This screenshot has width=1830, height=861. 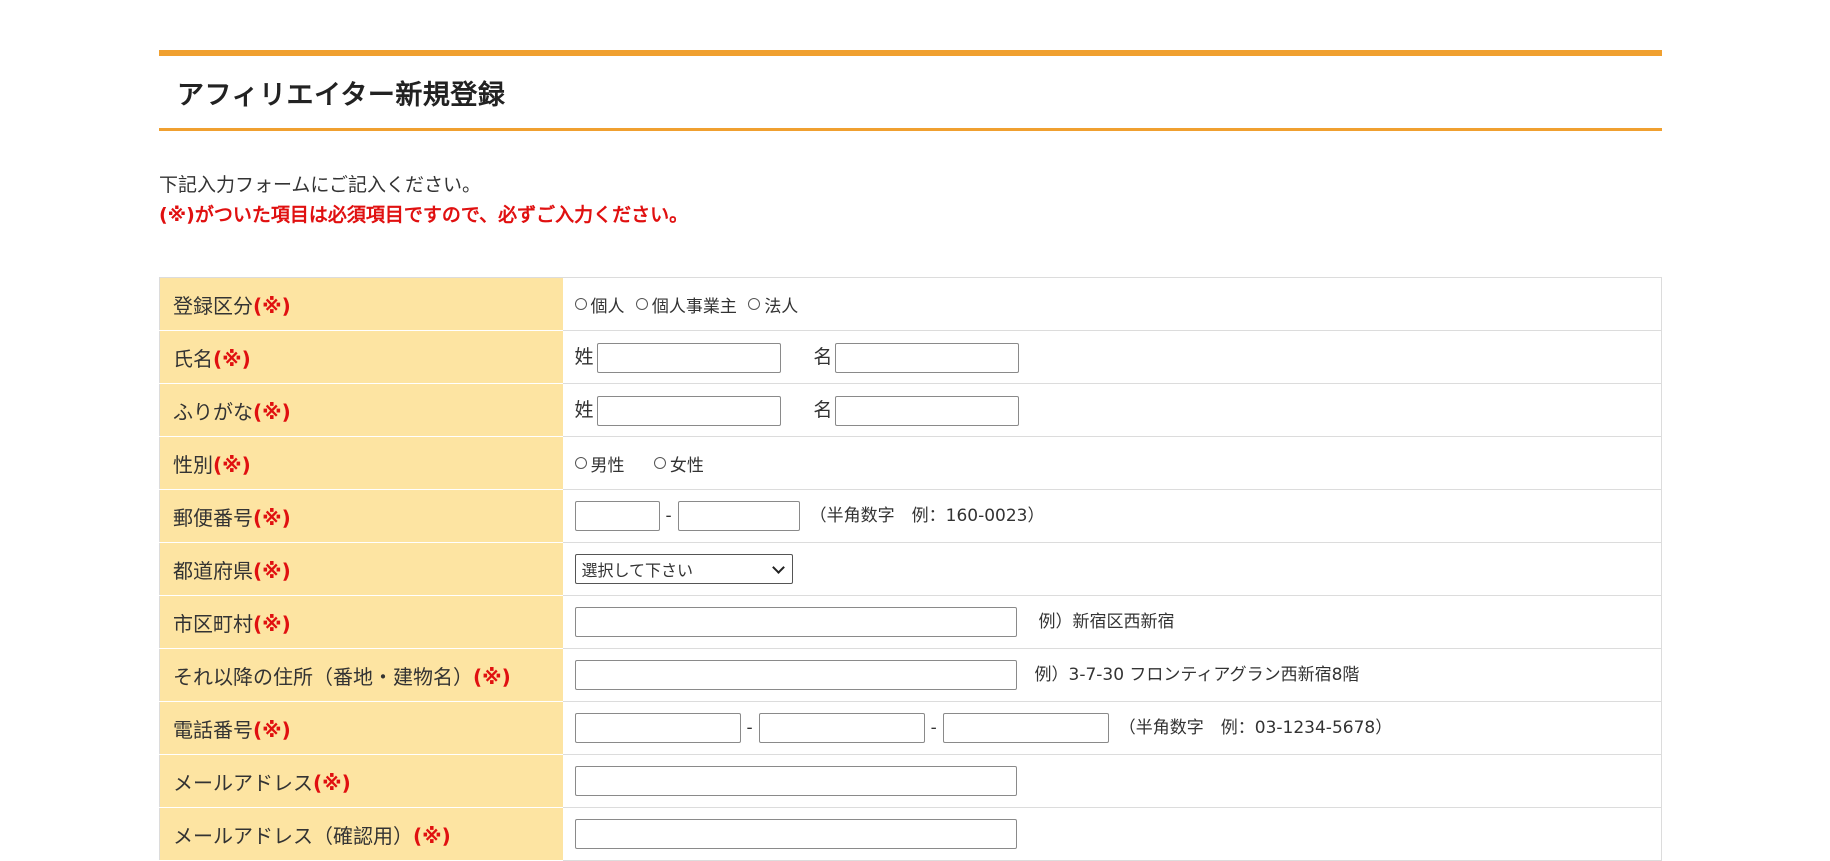 I want to click on first-name-input, so click(x=927, y=357).